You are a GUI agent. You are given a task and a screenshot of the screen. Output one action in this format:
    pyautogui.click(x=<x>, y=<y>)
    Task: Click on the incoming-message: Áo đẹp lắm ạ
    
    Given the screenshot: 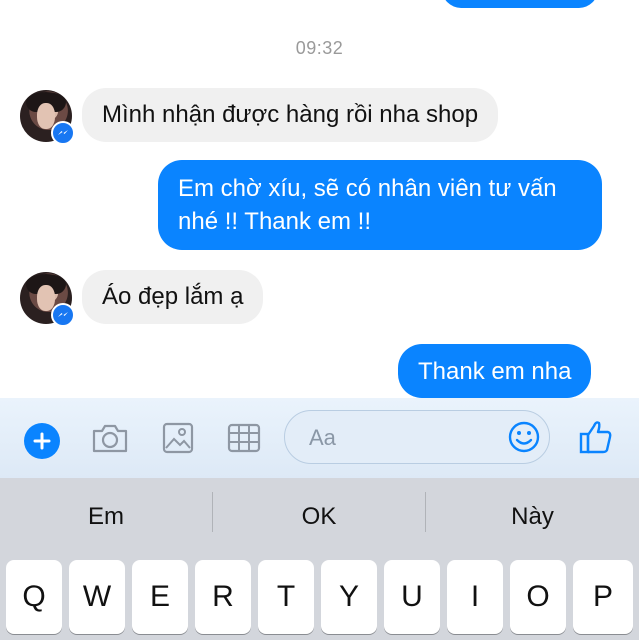 What is the action you would take?
    pyautogui.click(x=173, y=297)
    